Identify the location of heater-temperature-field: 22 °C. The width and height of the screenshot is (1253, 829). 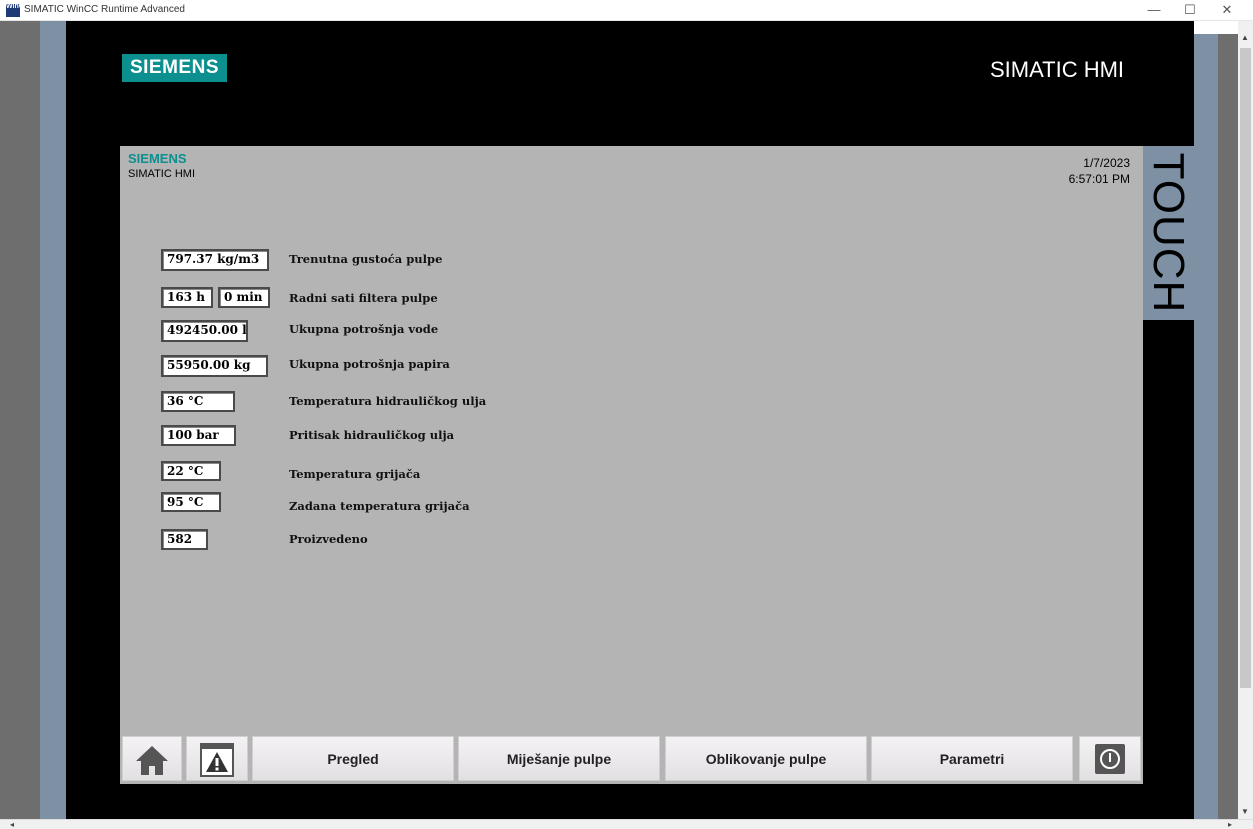
(191, 471).